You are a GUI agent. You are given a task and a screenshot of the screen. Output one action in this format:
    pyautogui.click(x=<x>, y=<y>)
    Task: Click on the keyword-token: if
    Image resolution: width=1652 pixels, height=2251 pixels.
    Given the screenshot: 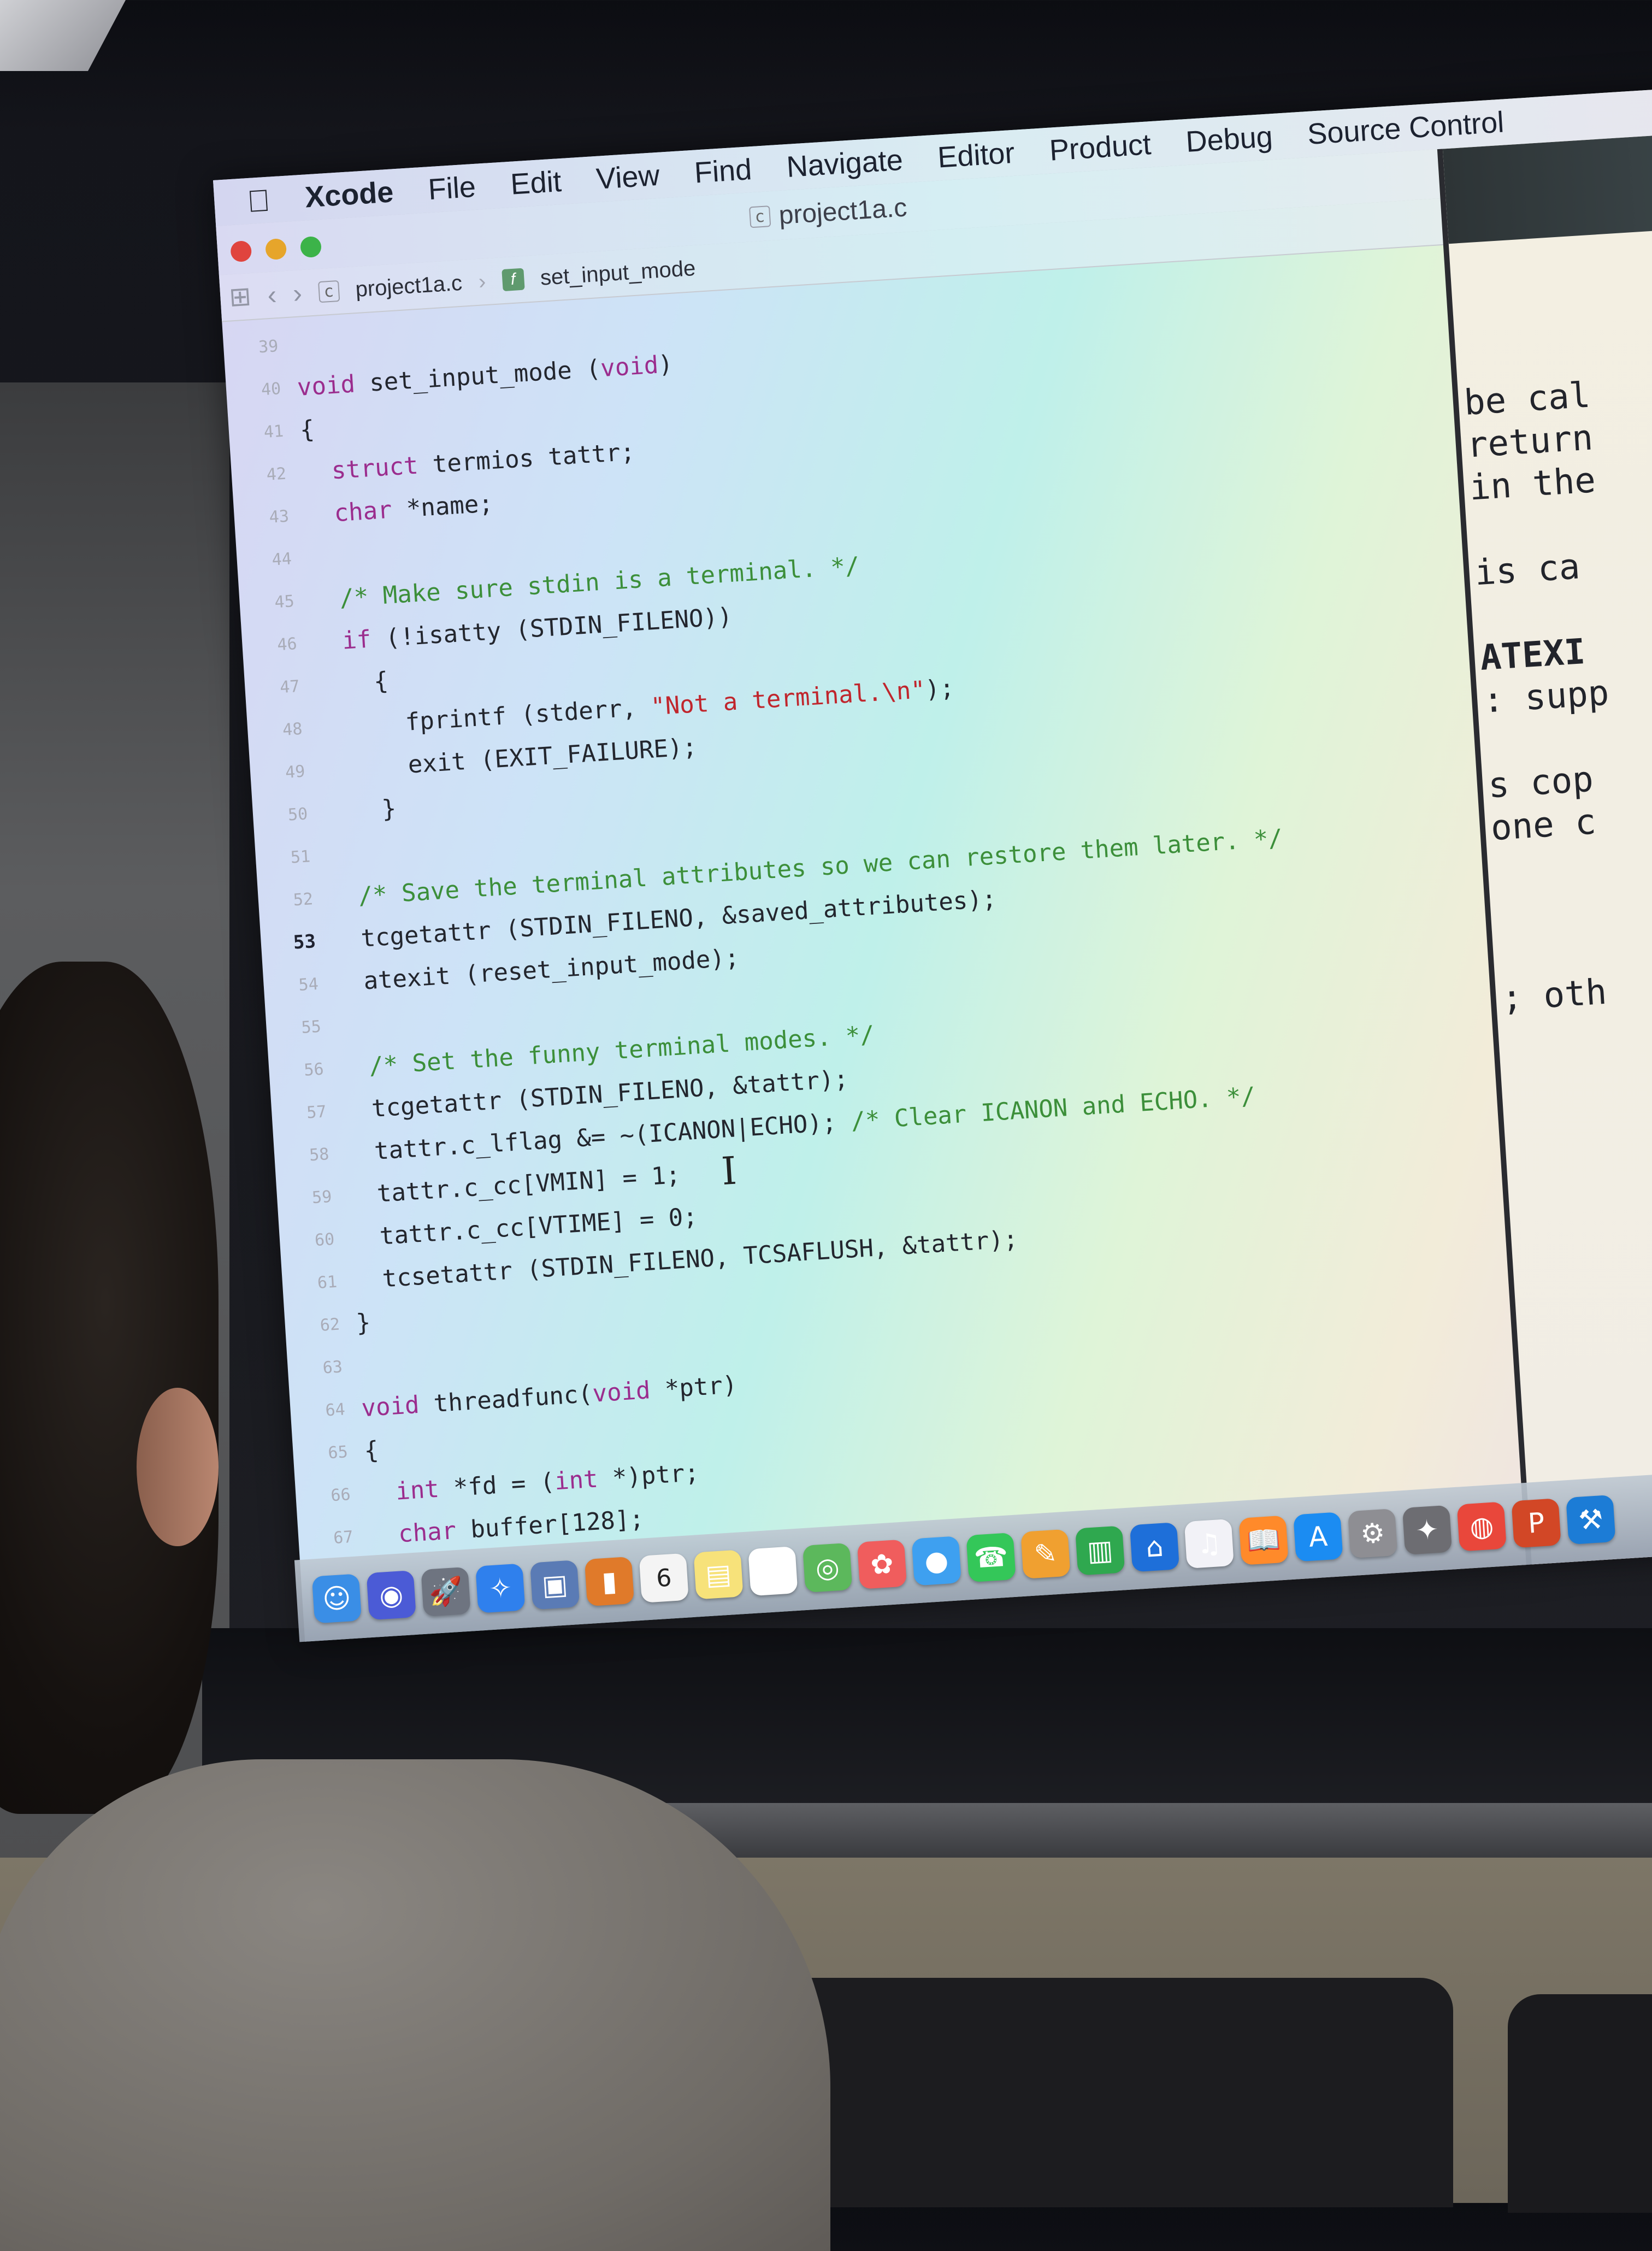 What is the action you would take?
    pyautogui.click(x=356, y=640)
    